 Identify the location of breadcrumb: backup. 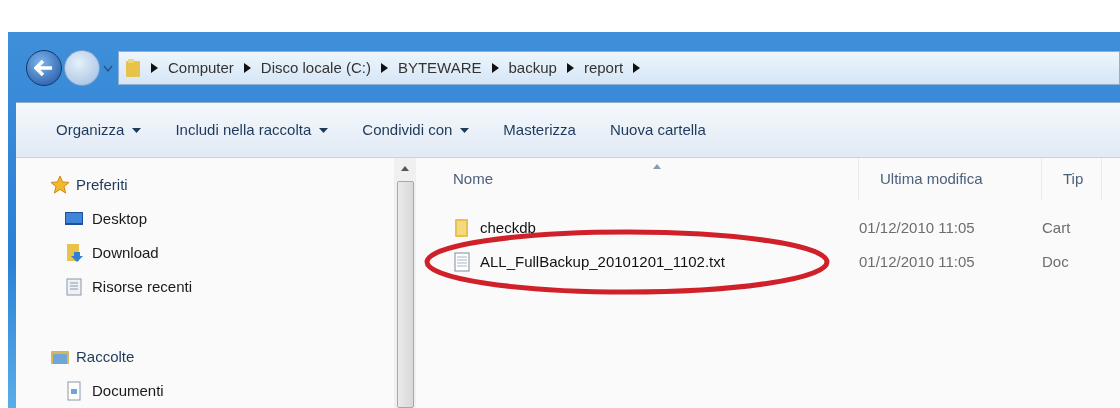
(532, 68).